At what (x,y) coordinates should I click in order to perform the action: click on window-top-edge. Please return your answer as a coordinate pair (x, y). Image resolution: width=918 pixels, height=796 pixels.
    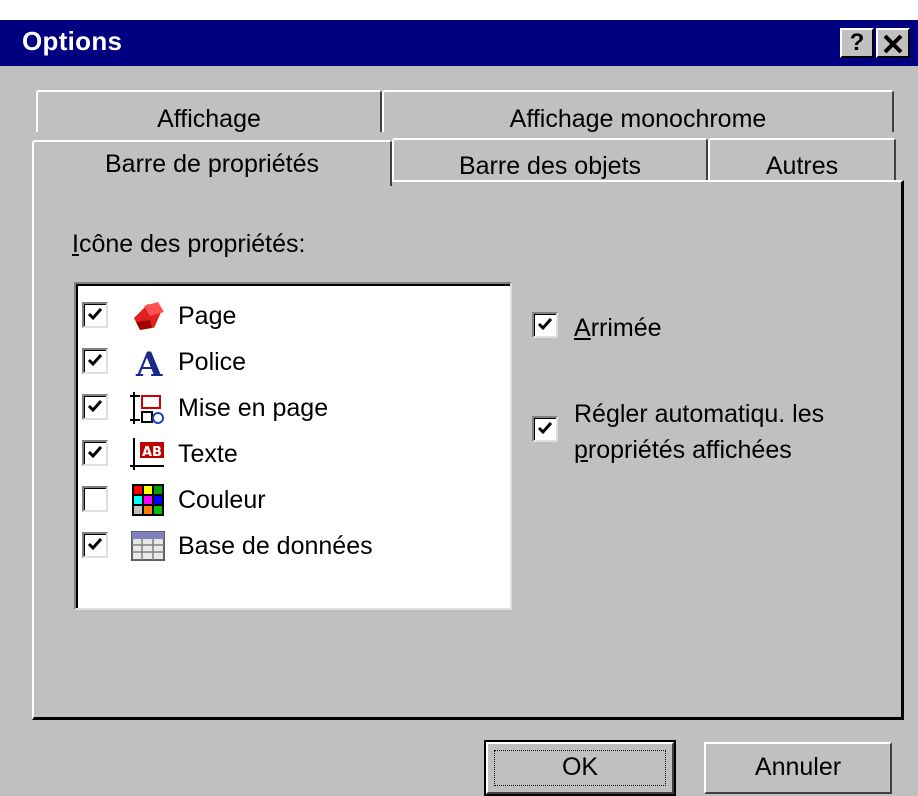
    Looking at the image, I should click on (459, 10).